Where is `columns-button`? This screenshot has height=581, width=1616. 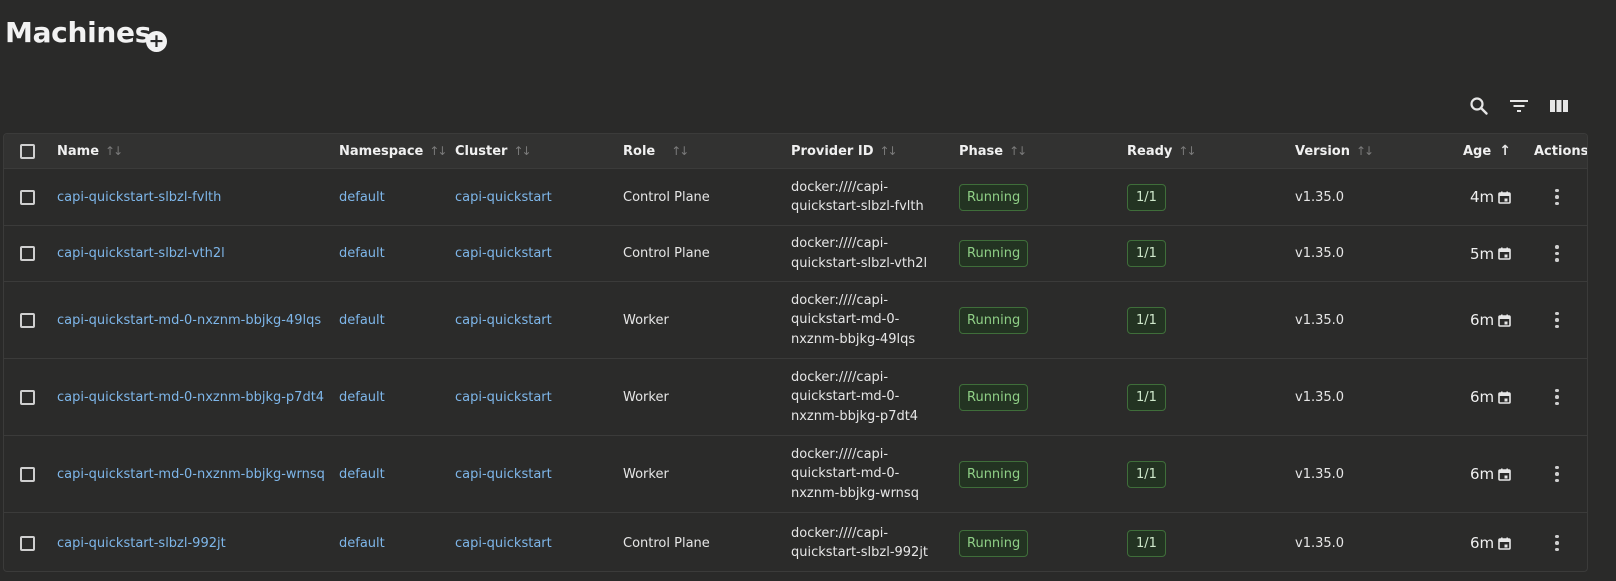
columns-button is located at coordinates (1559, 106).